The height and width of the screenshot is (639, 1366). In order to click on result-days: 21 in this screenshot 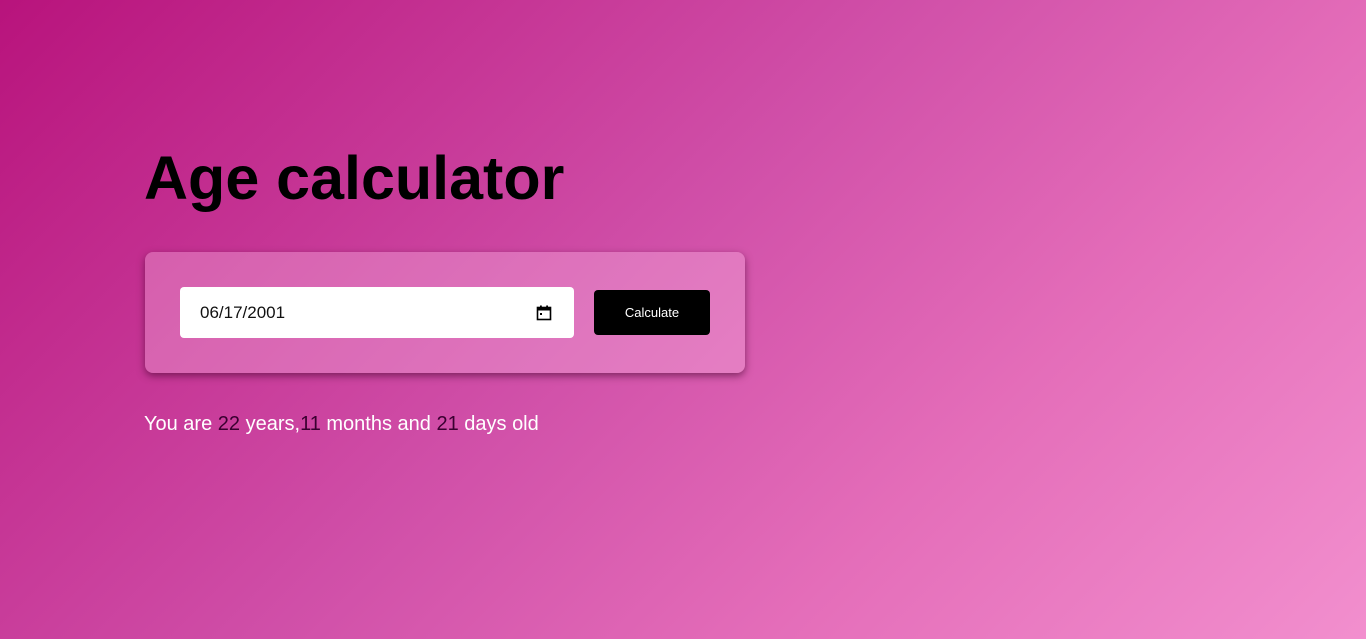, I will do `click(447, 424)`.